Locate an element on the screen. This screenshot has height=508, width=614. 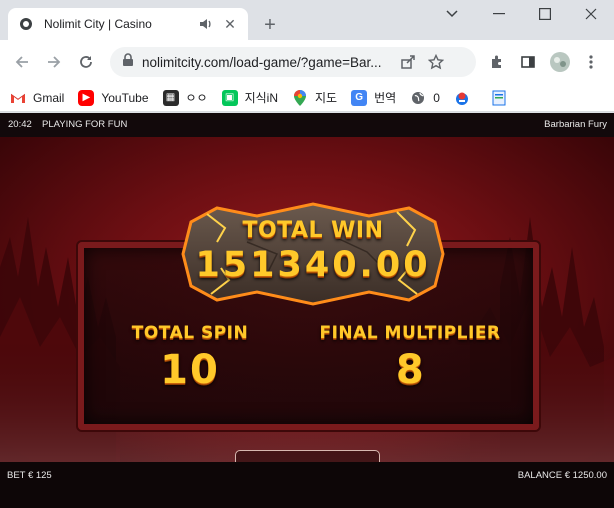
bookmark-globe: 0 is located at coordinates (425, 98).